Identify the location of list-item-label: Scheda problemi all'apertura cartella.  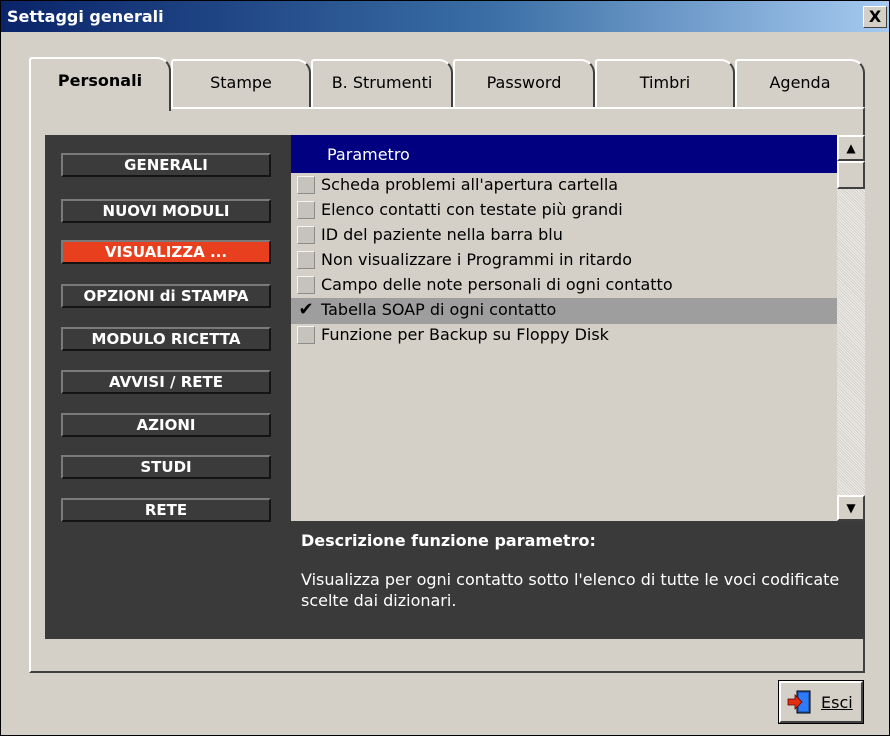
(470, 184).